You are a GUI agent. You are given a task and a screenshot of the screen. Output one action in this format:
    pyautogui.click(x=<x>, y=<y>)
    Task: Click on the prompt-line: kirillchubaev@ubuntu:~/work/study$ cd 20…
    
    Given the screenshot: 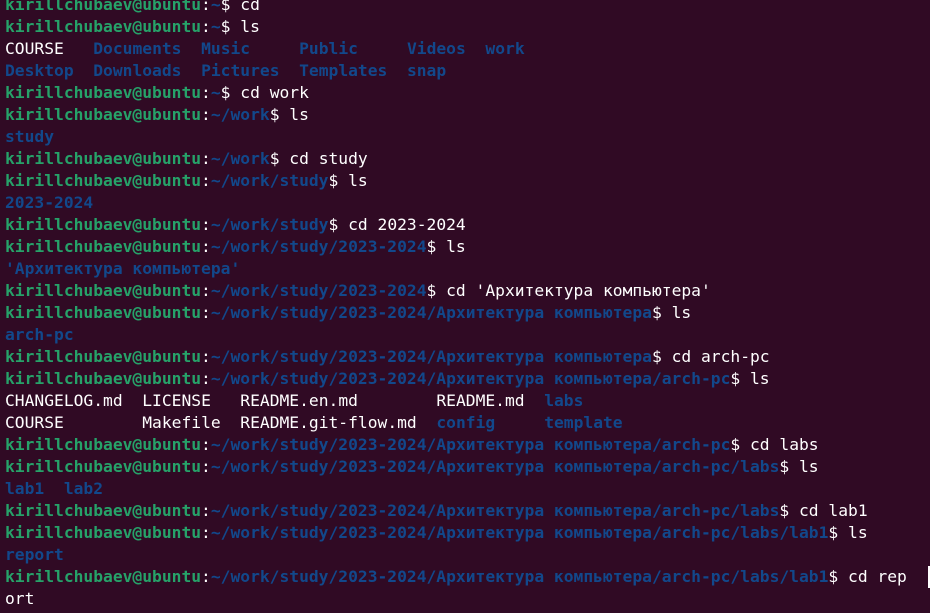 What is the action you would take?
    pyautogui.click(x=467, y=225)
    